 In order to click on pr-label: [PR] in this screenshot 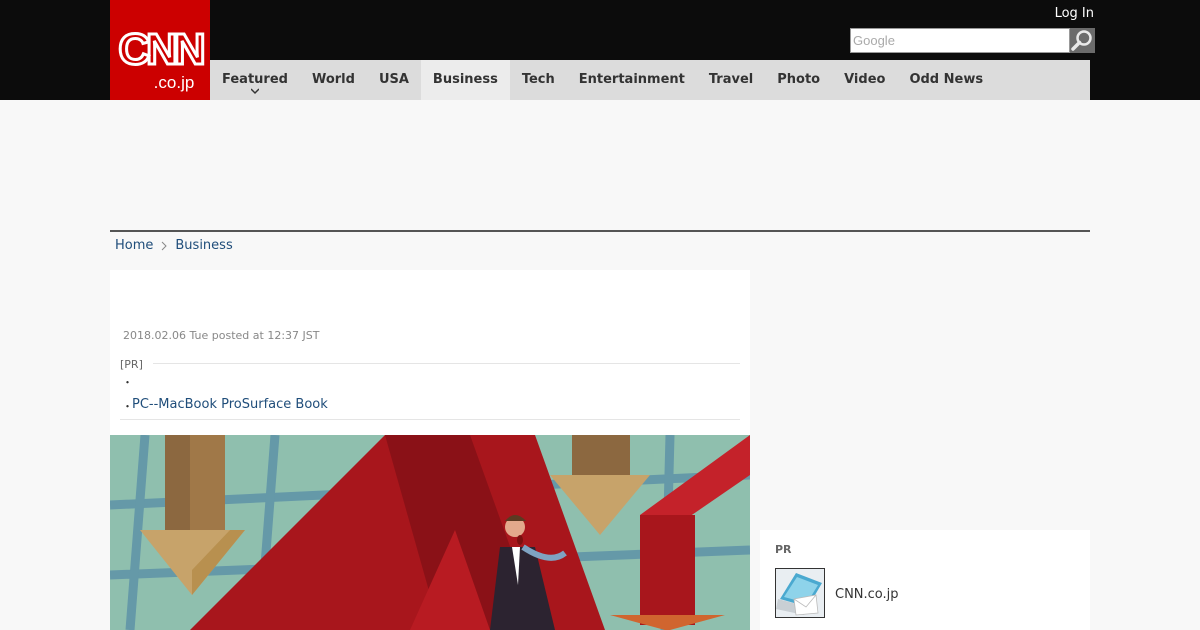, I will do `click(131, 364)`.